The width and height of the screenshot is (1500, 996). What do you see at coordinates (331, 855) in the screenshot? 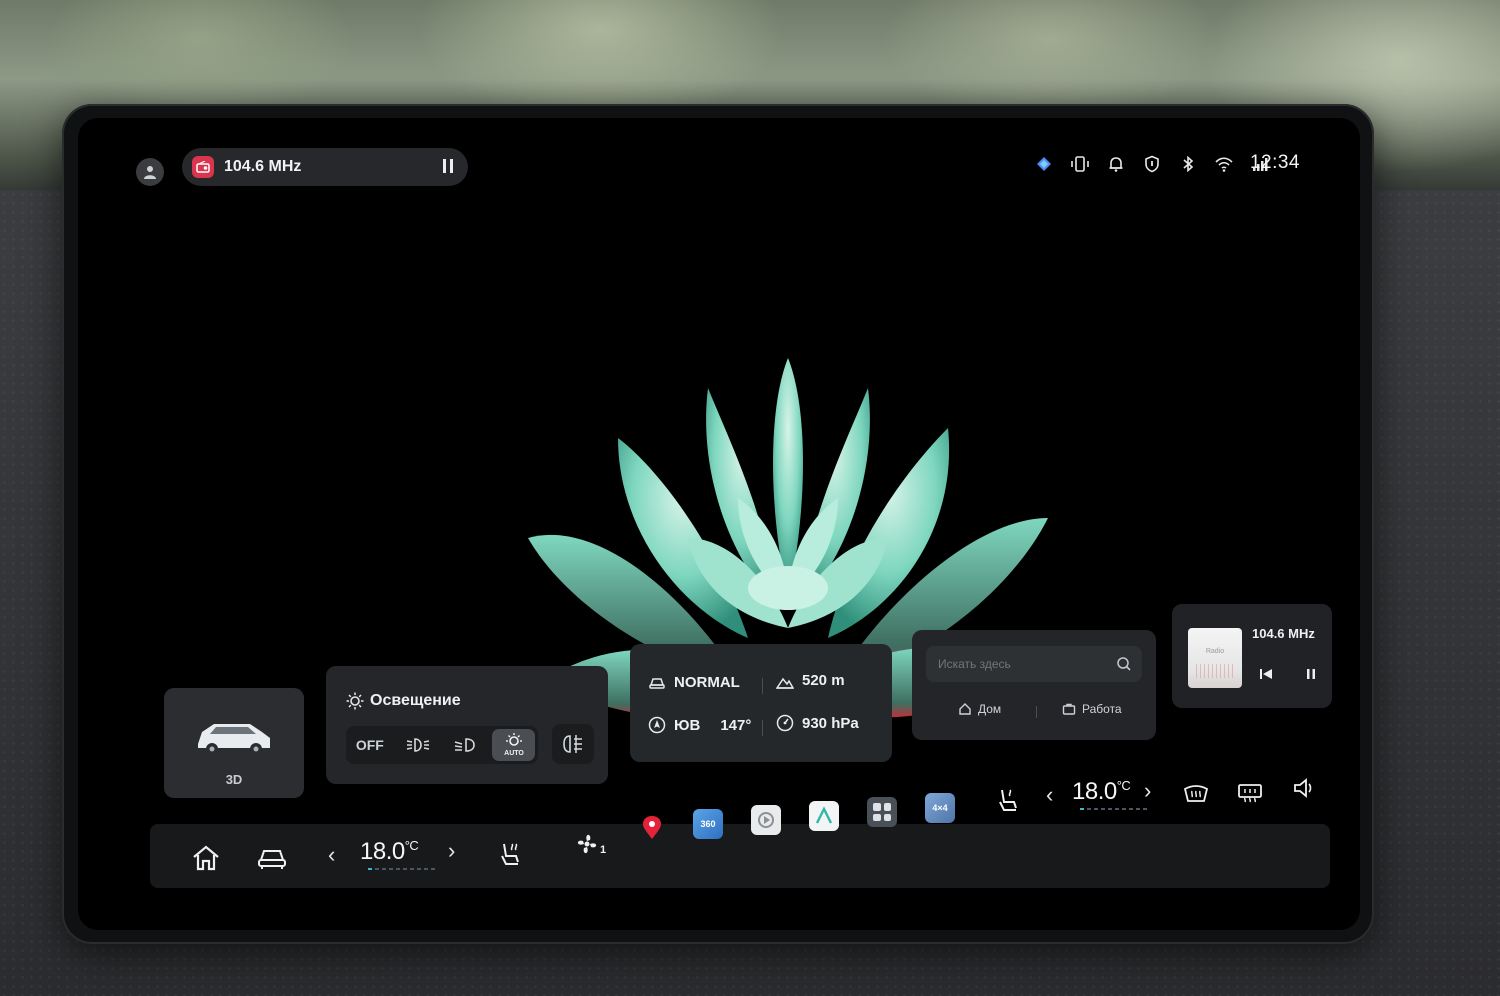
I see `left-temp-decrease: ‹` at bounding box center [331, 855].